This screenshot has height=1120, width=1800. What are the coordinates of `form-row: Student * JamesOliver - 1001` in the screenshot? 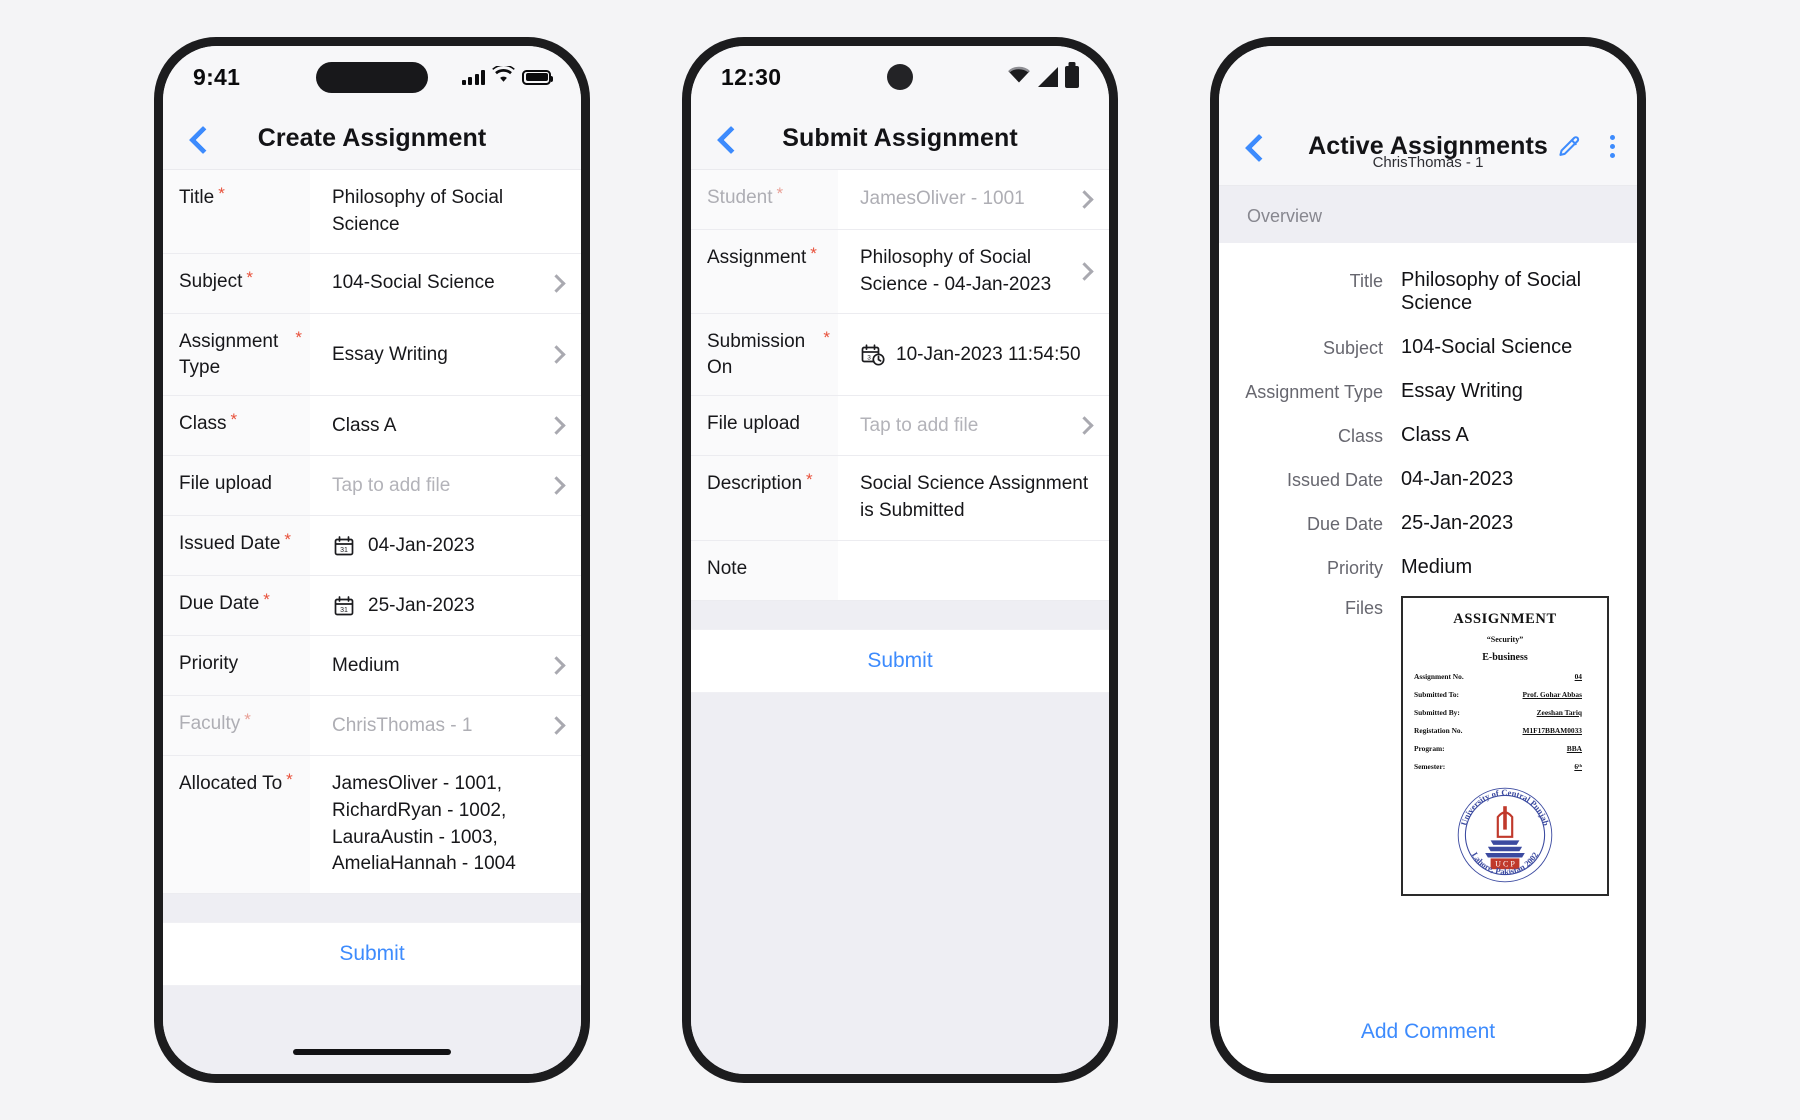 It's located at (900, 200).